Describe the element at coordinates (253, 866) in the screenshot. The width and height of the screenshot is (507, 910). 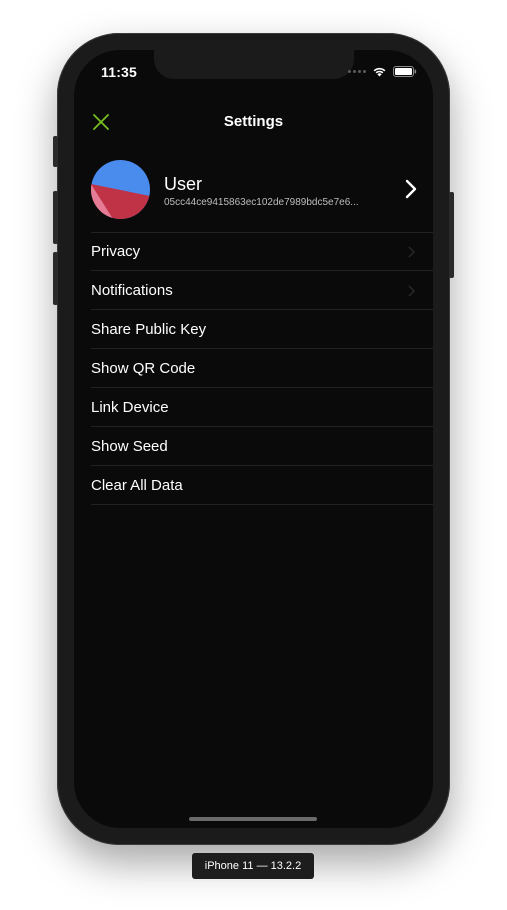
I see `device-label: iPhone 11 — 13.2.2` at that location.